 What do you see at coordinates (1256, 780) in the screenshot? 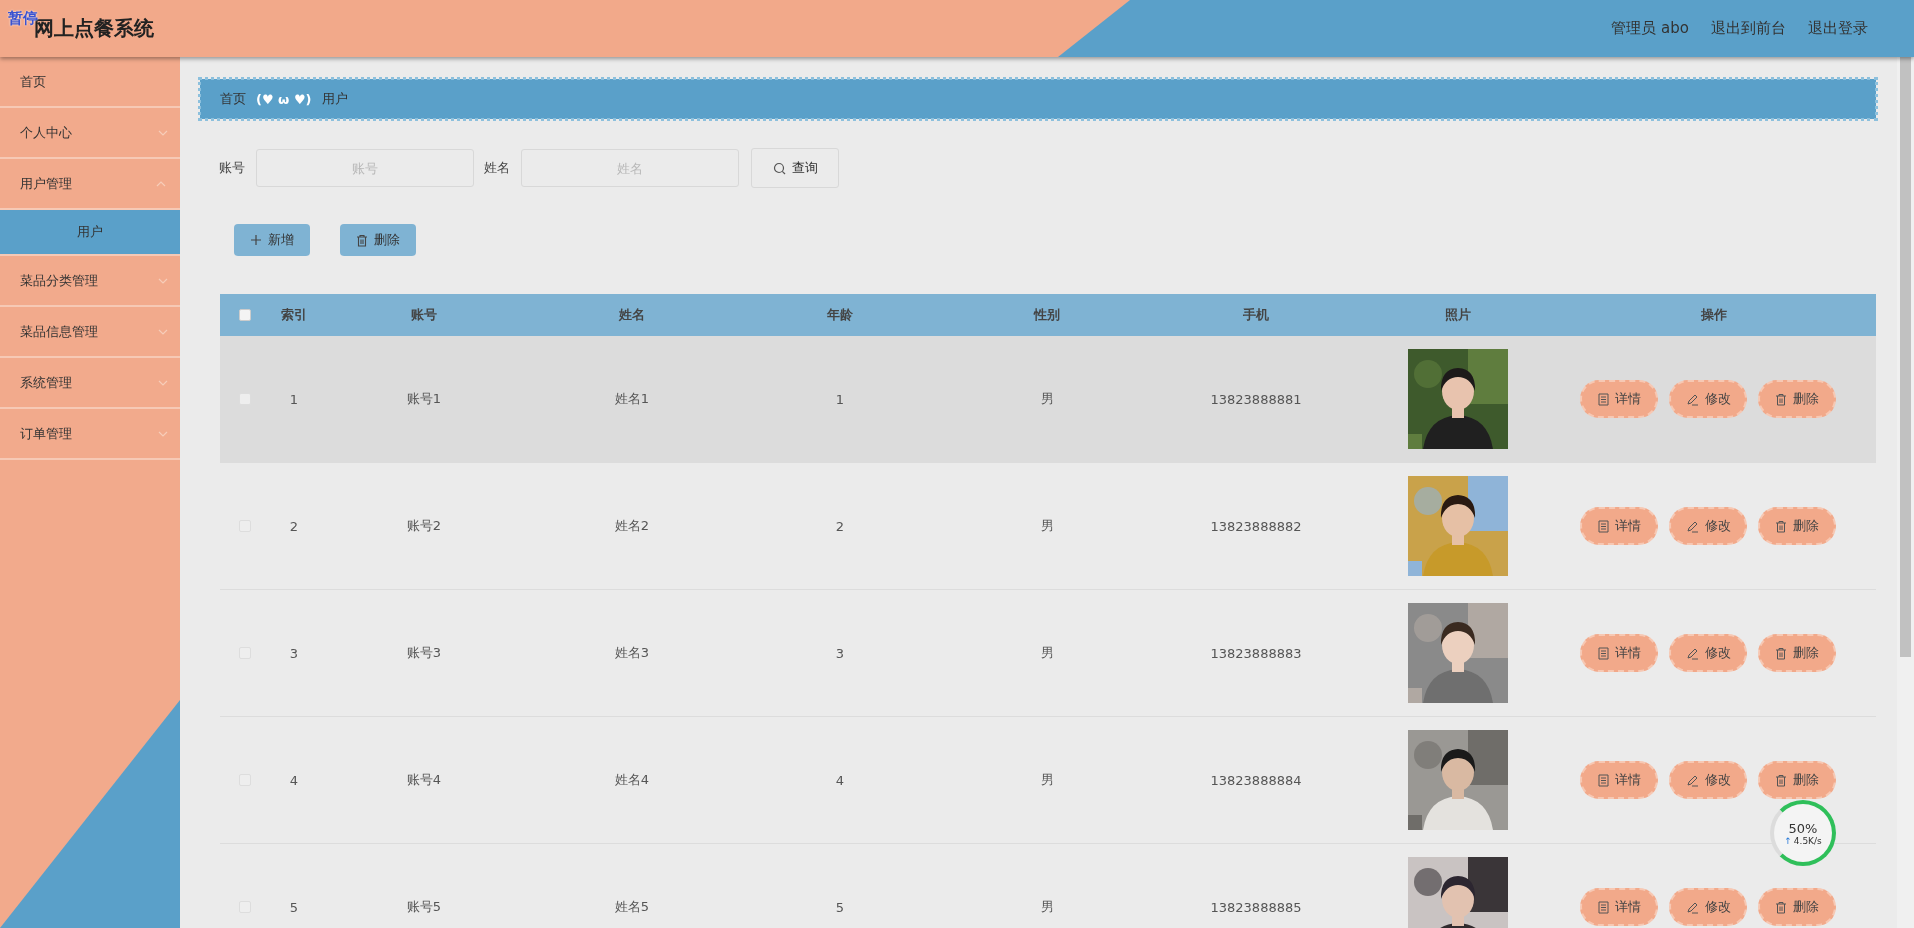
I see `table-cell: 13823888884` at bounding box center [1256, 780].